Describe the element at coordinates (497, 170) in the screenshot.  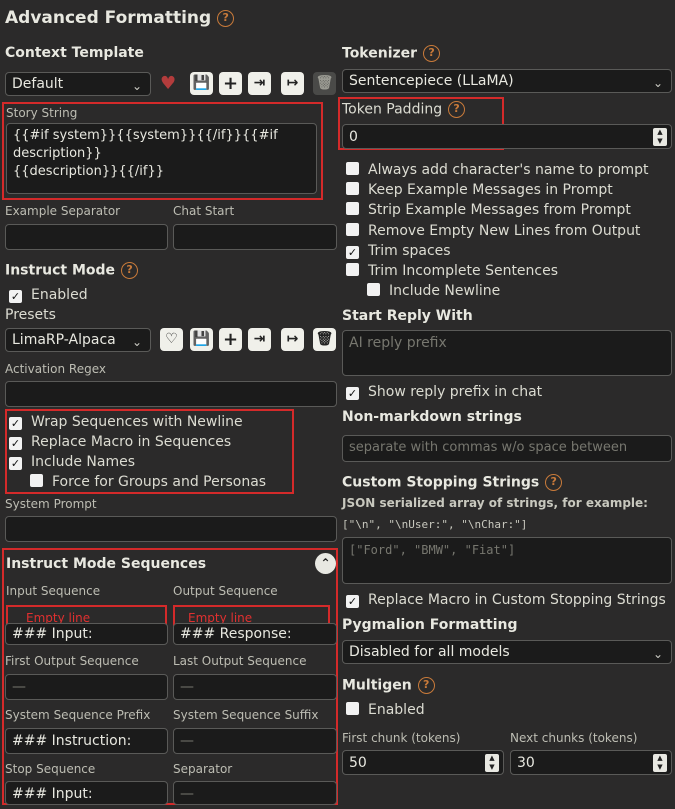
I see `always-add-name-checkbox: Always add character's name to prompt` at that location.